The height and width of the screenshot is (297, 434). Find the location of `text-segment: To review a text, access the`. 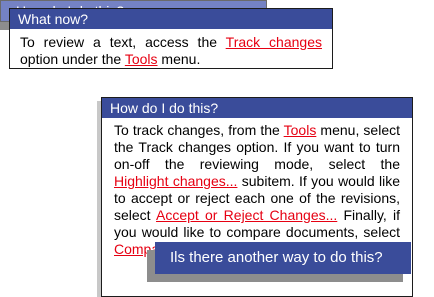

text-segment: To review a text, access the is located at coordinates (123, 42).